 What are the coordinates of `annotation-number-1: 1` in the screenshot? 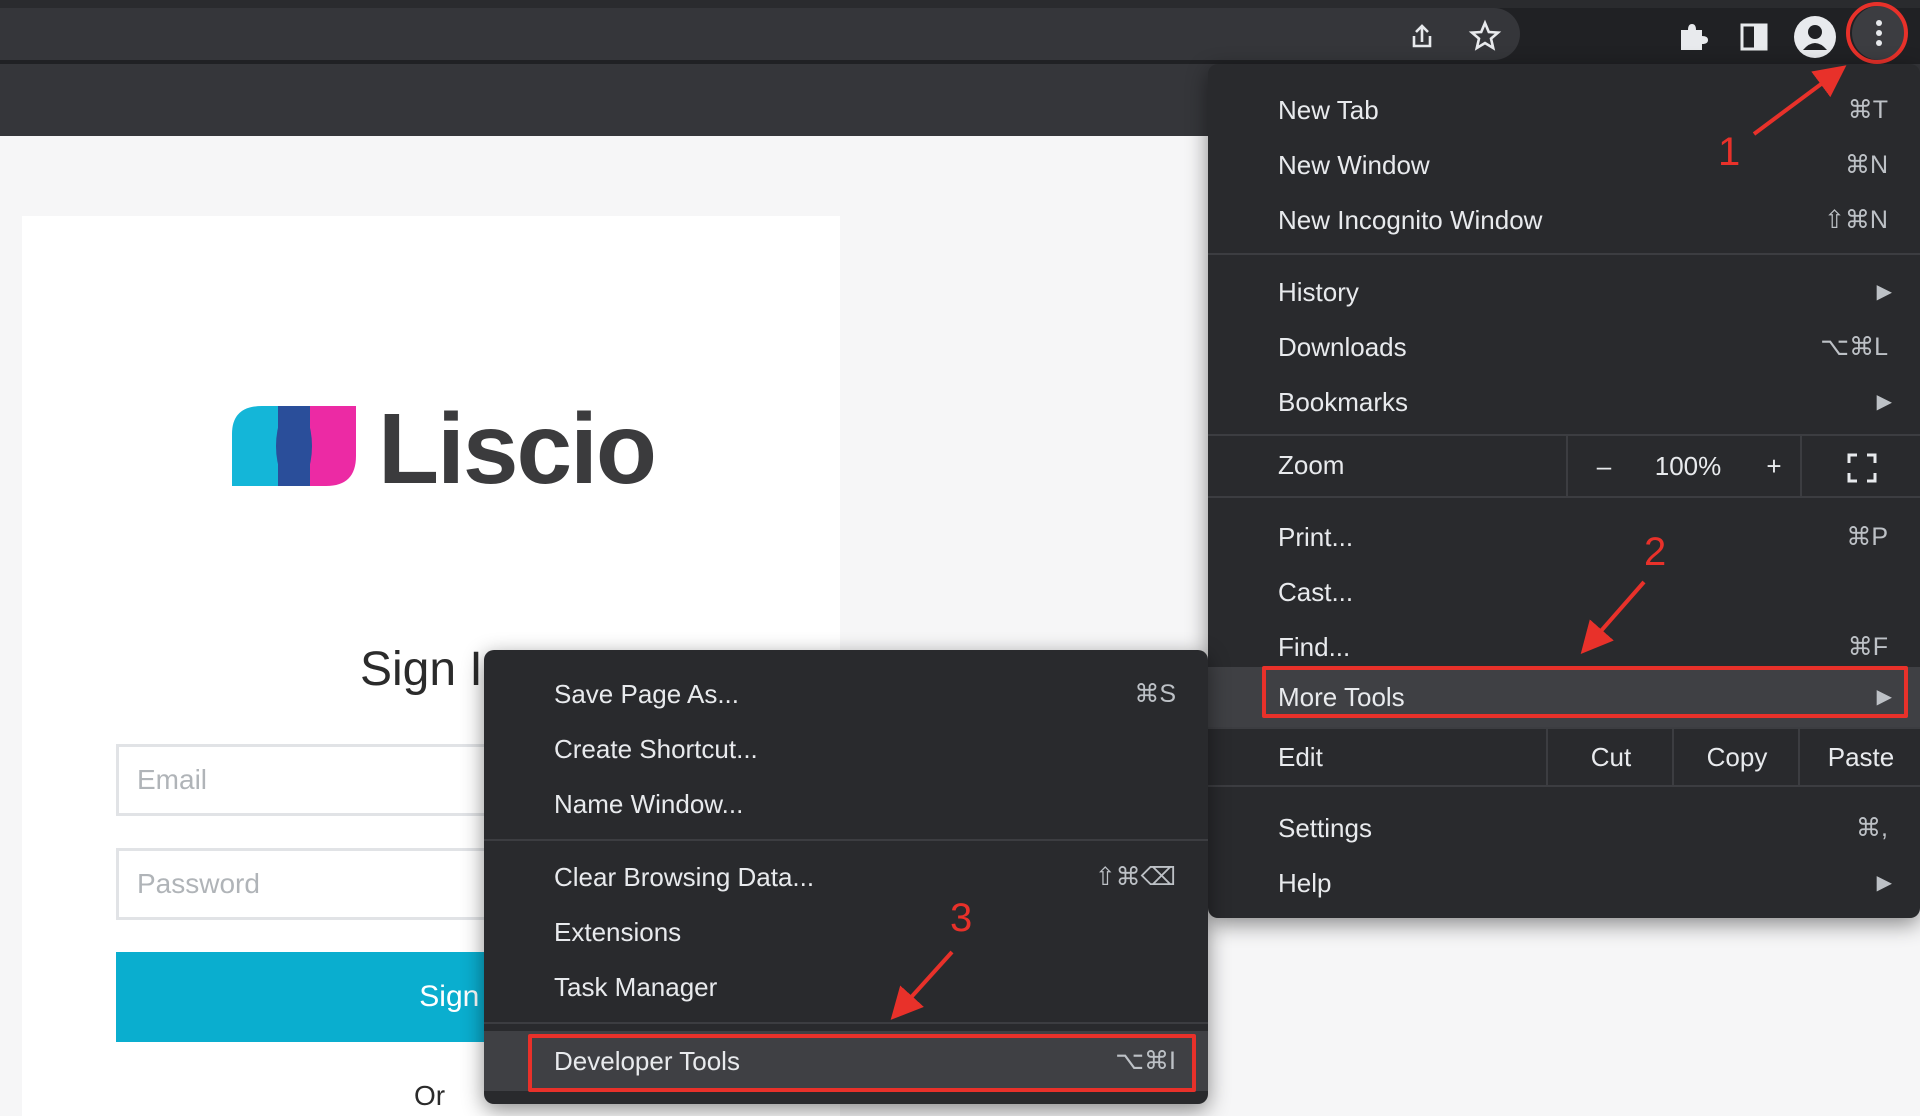 It's located at (1729, 152).